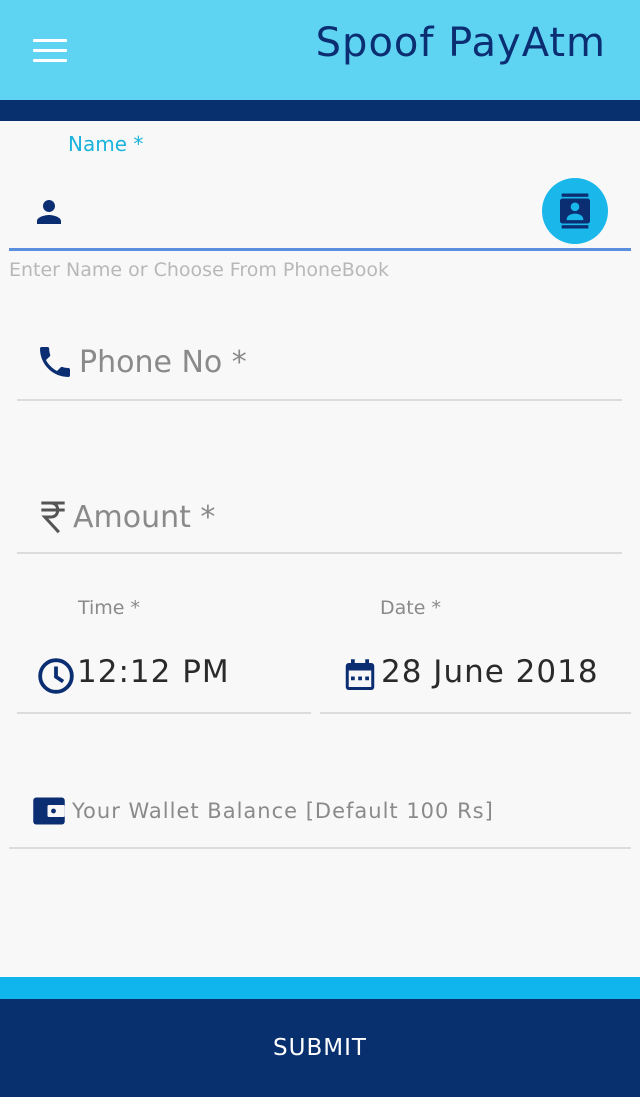 The image size is (640, 1097). What do you see at coordinates (320, 988) in the screenshot?
I see `footer-accent-strip` at bounding box center [320, 988].